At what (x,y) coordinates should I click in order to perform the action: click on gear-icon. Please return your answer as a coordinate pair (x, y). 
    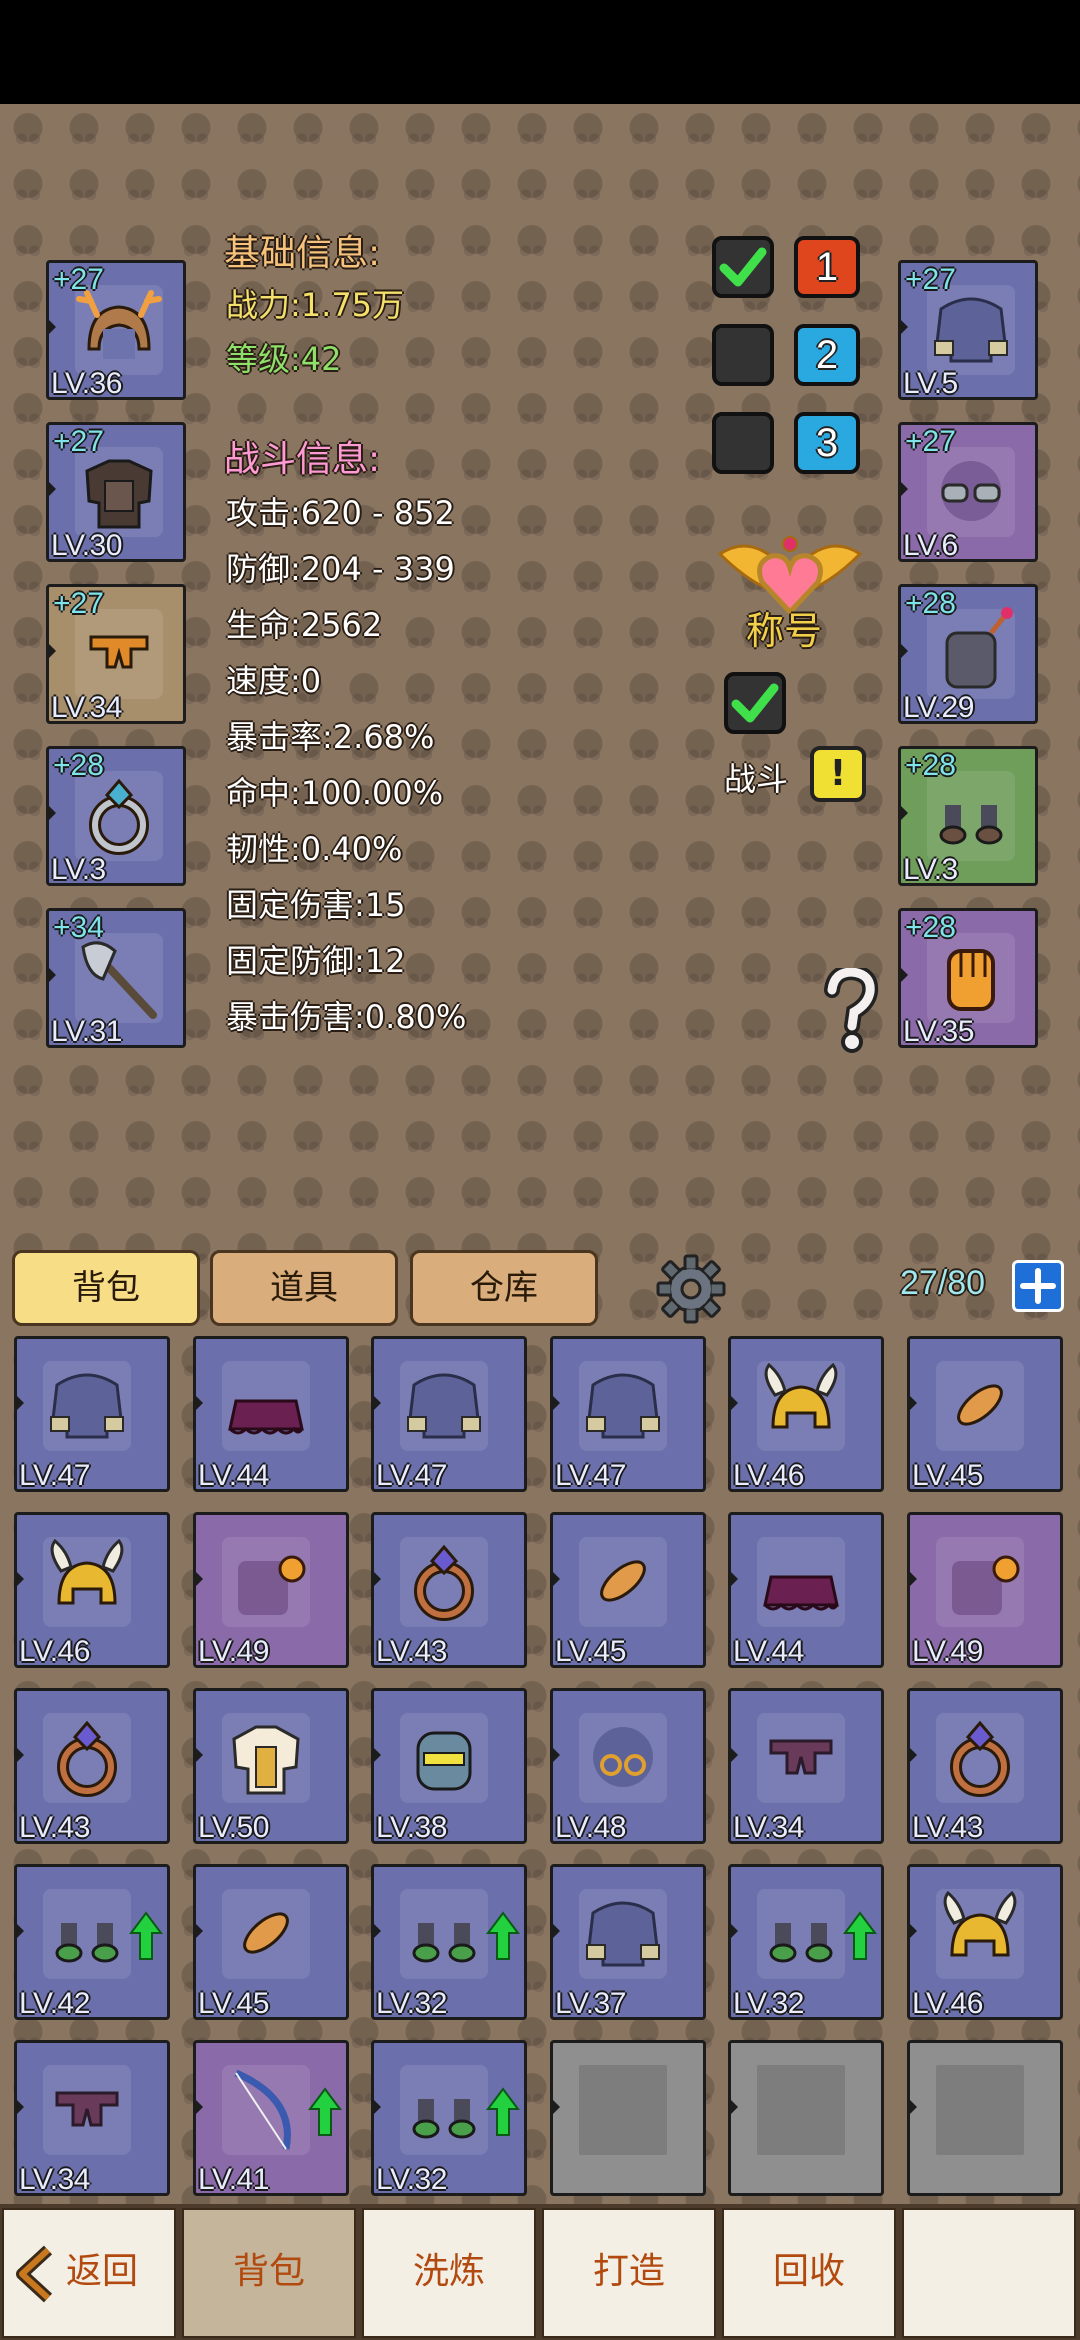
    Looking at the image, I should click on (691, 1289).